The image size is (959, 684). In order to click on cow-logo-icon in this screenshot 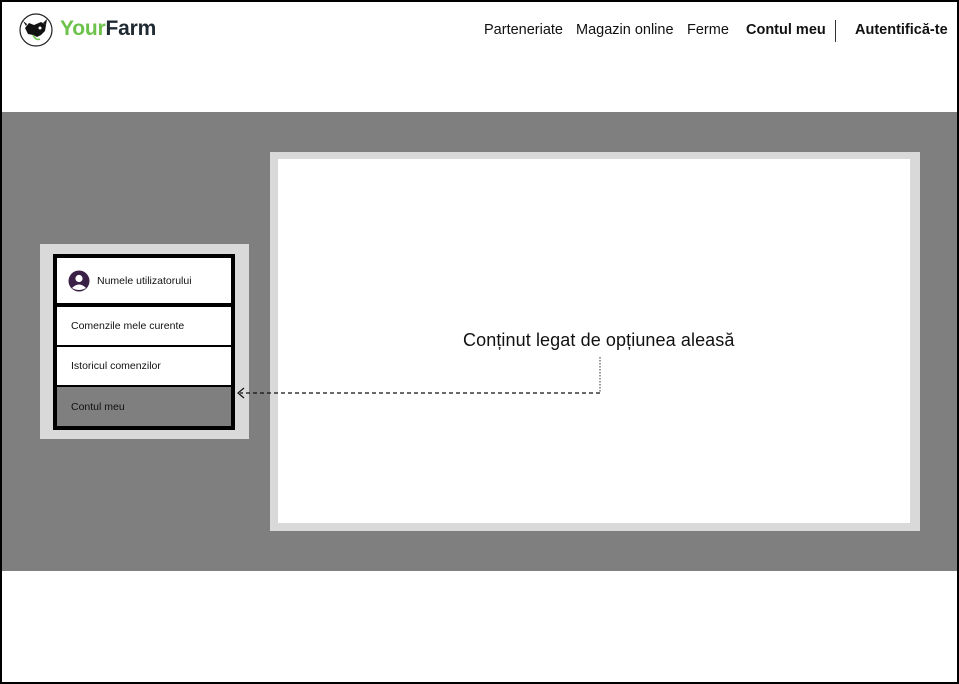, I will do `click(36, 30)`.